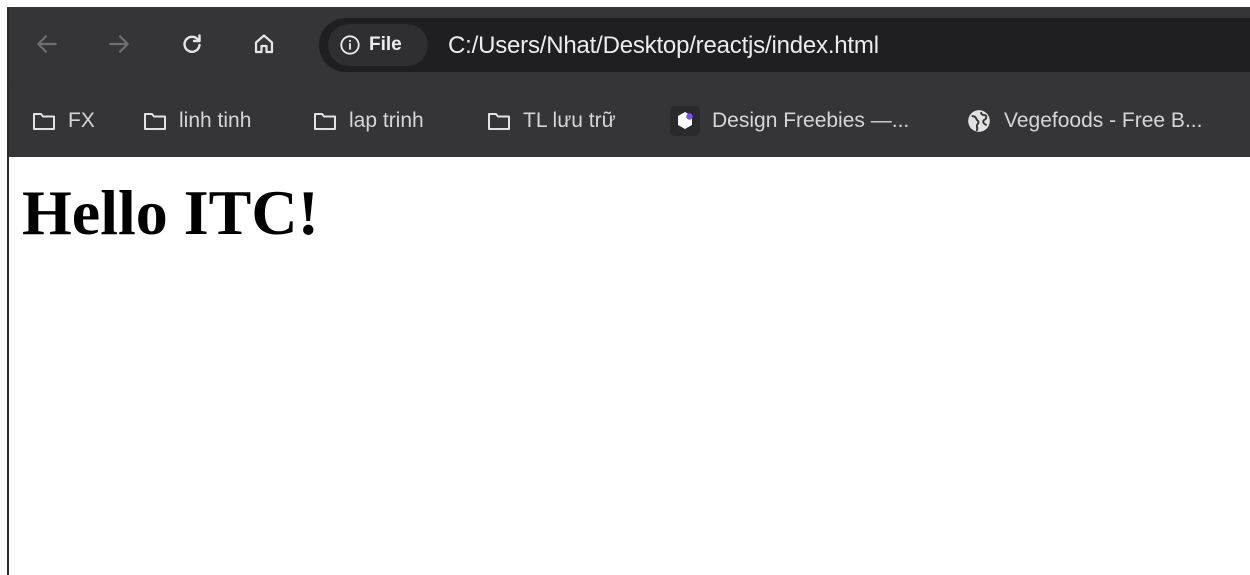 The width and height of the screenshot is (1250, 575). What do you see at coordinates (81, 120) in the screenshot?
I see `bookmark-label: FX` at bounding box center [81, 120].